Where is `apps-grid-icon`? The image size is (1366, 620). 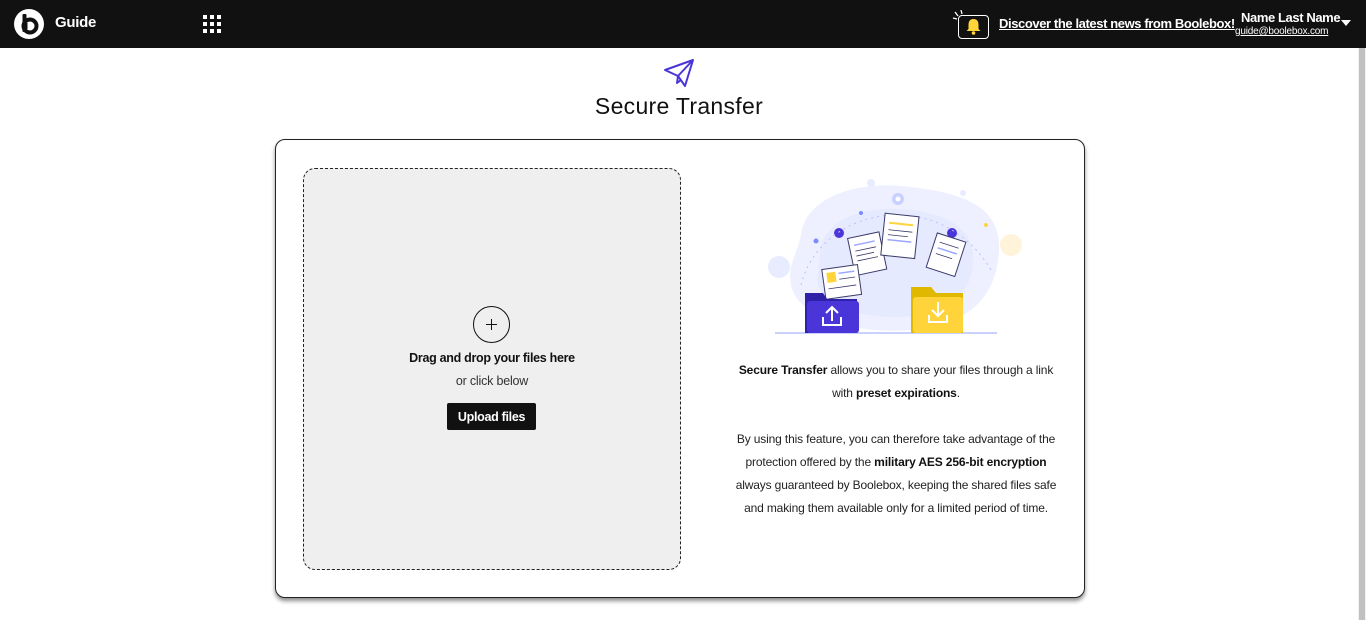 apps-grid-icon is located at coordinates (212, 24).